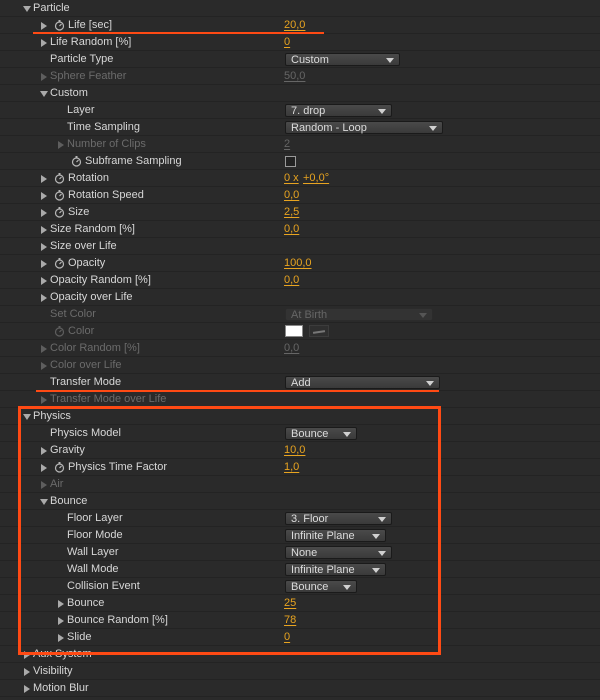 Image resolution: width=600 pixels, height=700 pixels. What do you see at coordinates (79, 212) in the screenshot?
I see `property-label: Size` at bounding box center [79, 212].